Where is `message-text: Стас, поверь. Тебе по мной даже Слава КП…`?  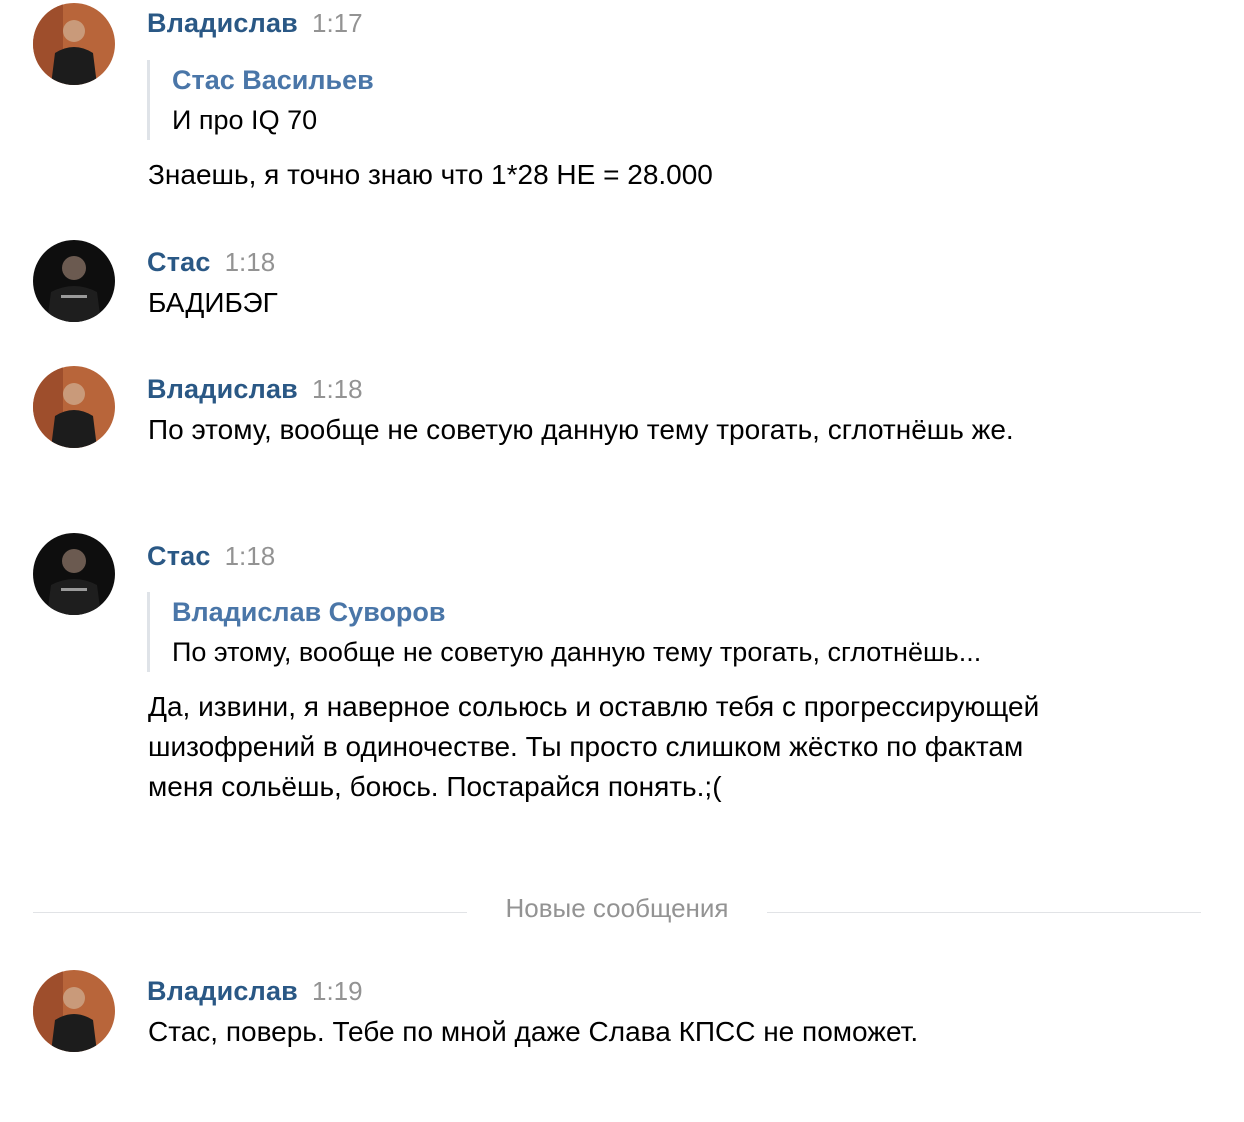
message-text: Стас, поверь. Тебе по мной даже Слава КП… is located at coordinates (533, 1031).